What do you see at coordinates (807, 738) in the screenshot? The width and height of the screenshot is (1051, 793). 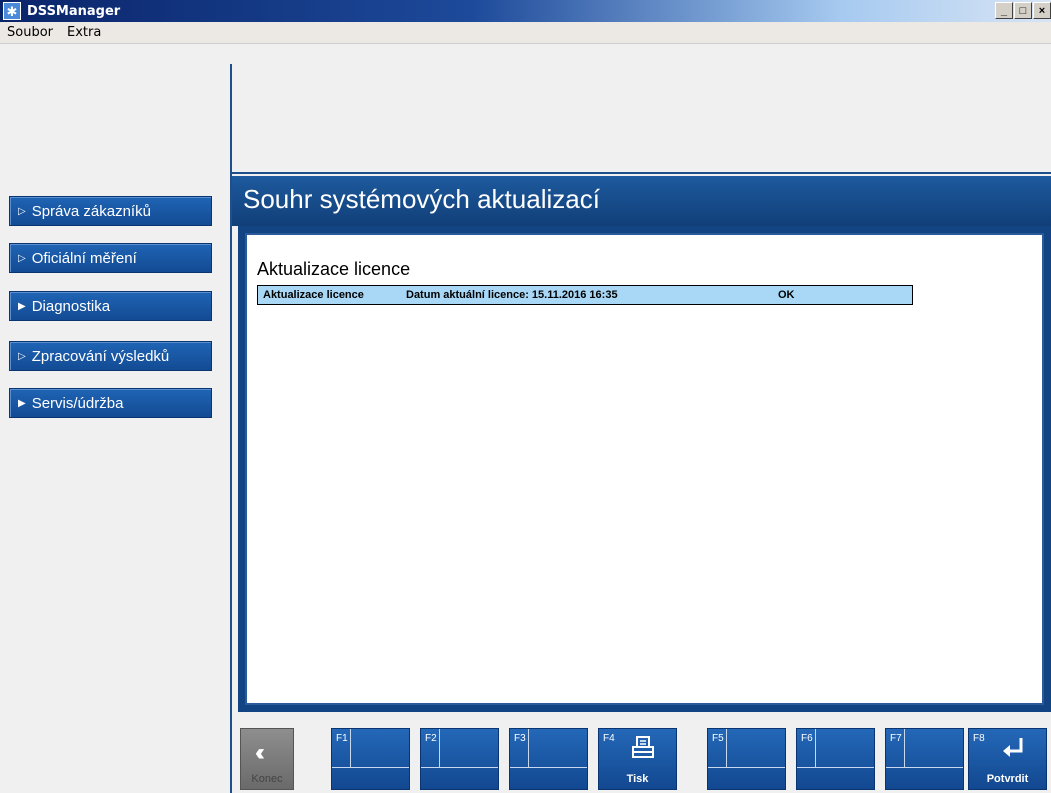 I see `f6-key-label: F6` at bounding box center [807, 738].